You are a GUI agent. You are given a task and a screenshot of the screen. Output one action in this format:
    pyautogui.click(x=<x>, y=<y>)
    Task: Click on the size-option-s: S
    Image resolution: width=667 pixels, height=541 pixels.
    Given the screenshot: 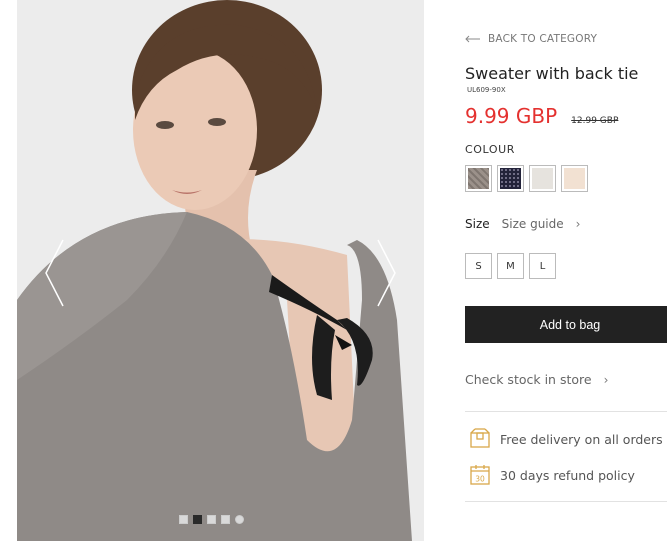 What is the action you would take?
    pyautogui.click(x=478, y=266)
    